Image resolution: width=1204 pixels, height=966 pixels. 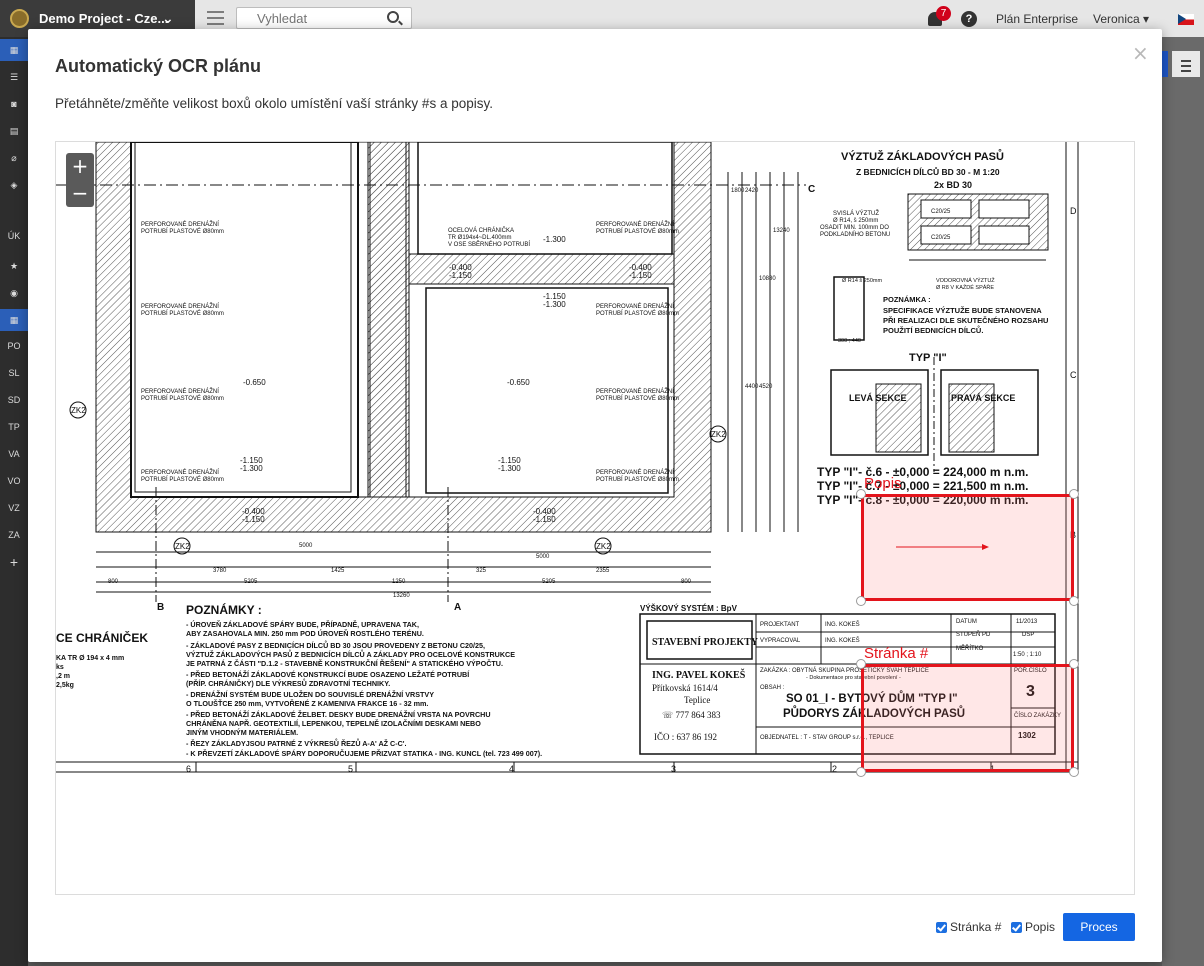 What do you see at coordinates (686, 582) in the screenshot?
I see `dim-800: 800` at bounding box center [686, 582].